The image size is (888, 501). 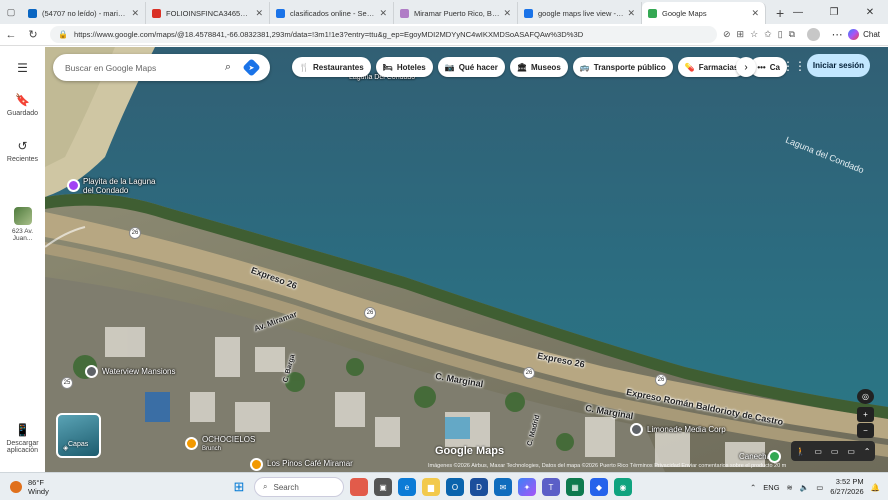 I want to click on browser-tab: Miramar Puerto Rico, Bienes R ✕, so click(x=456, y=13).